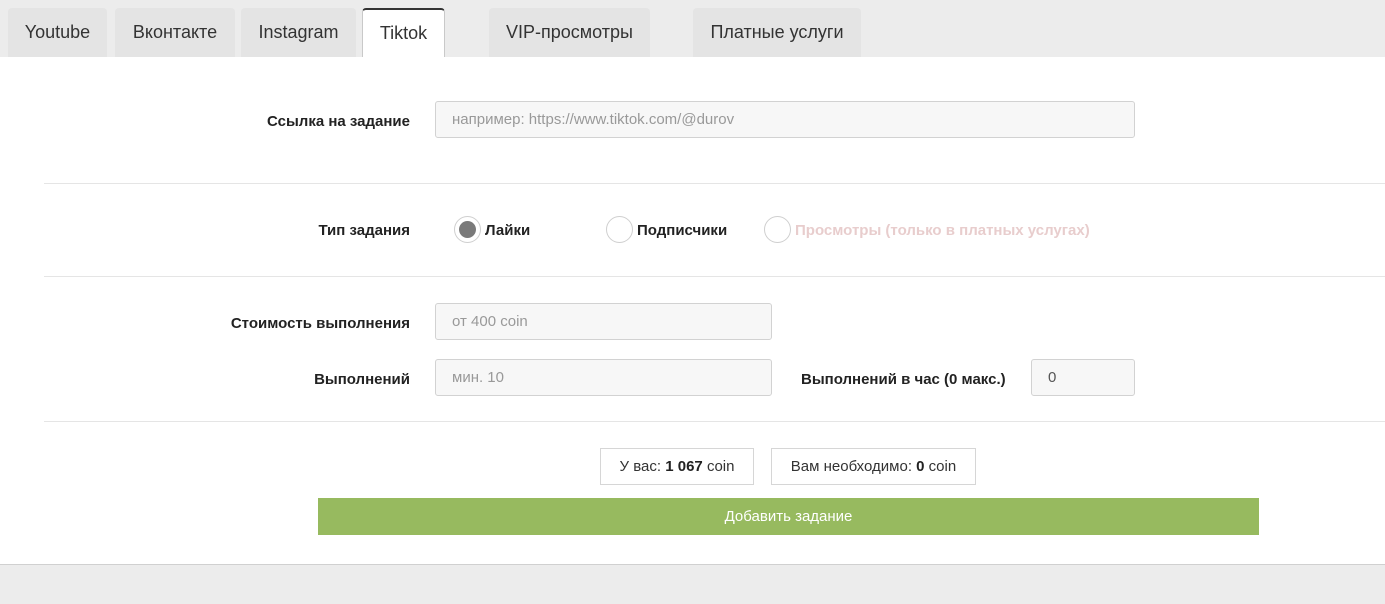 The image size is (1385, 604). I want to click on tab-vkontakte: Вконтакте, so click(175, 32).